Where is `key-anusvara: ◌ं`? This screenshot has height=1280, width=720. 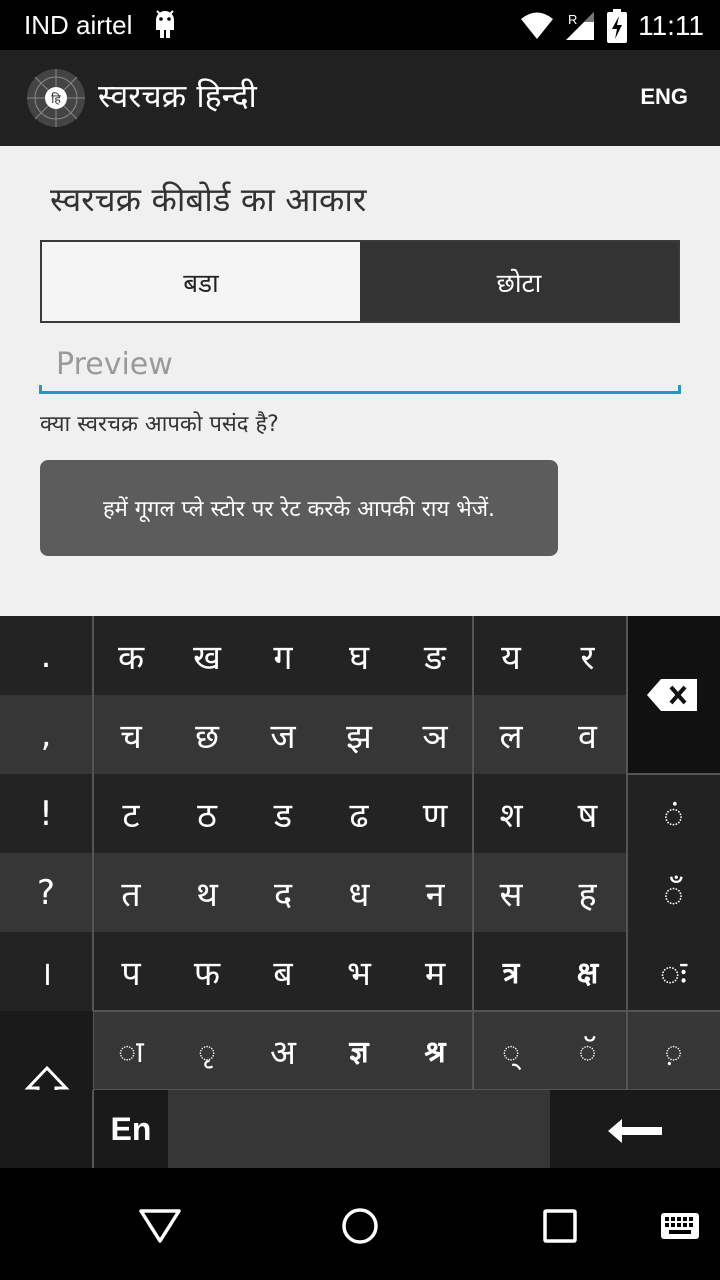 key-anusvara: ◌ं is located at coordinates (673, 813).